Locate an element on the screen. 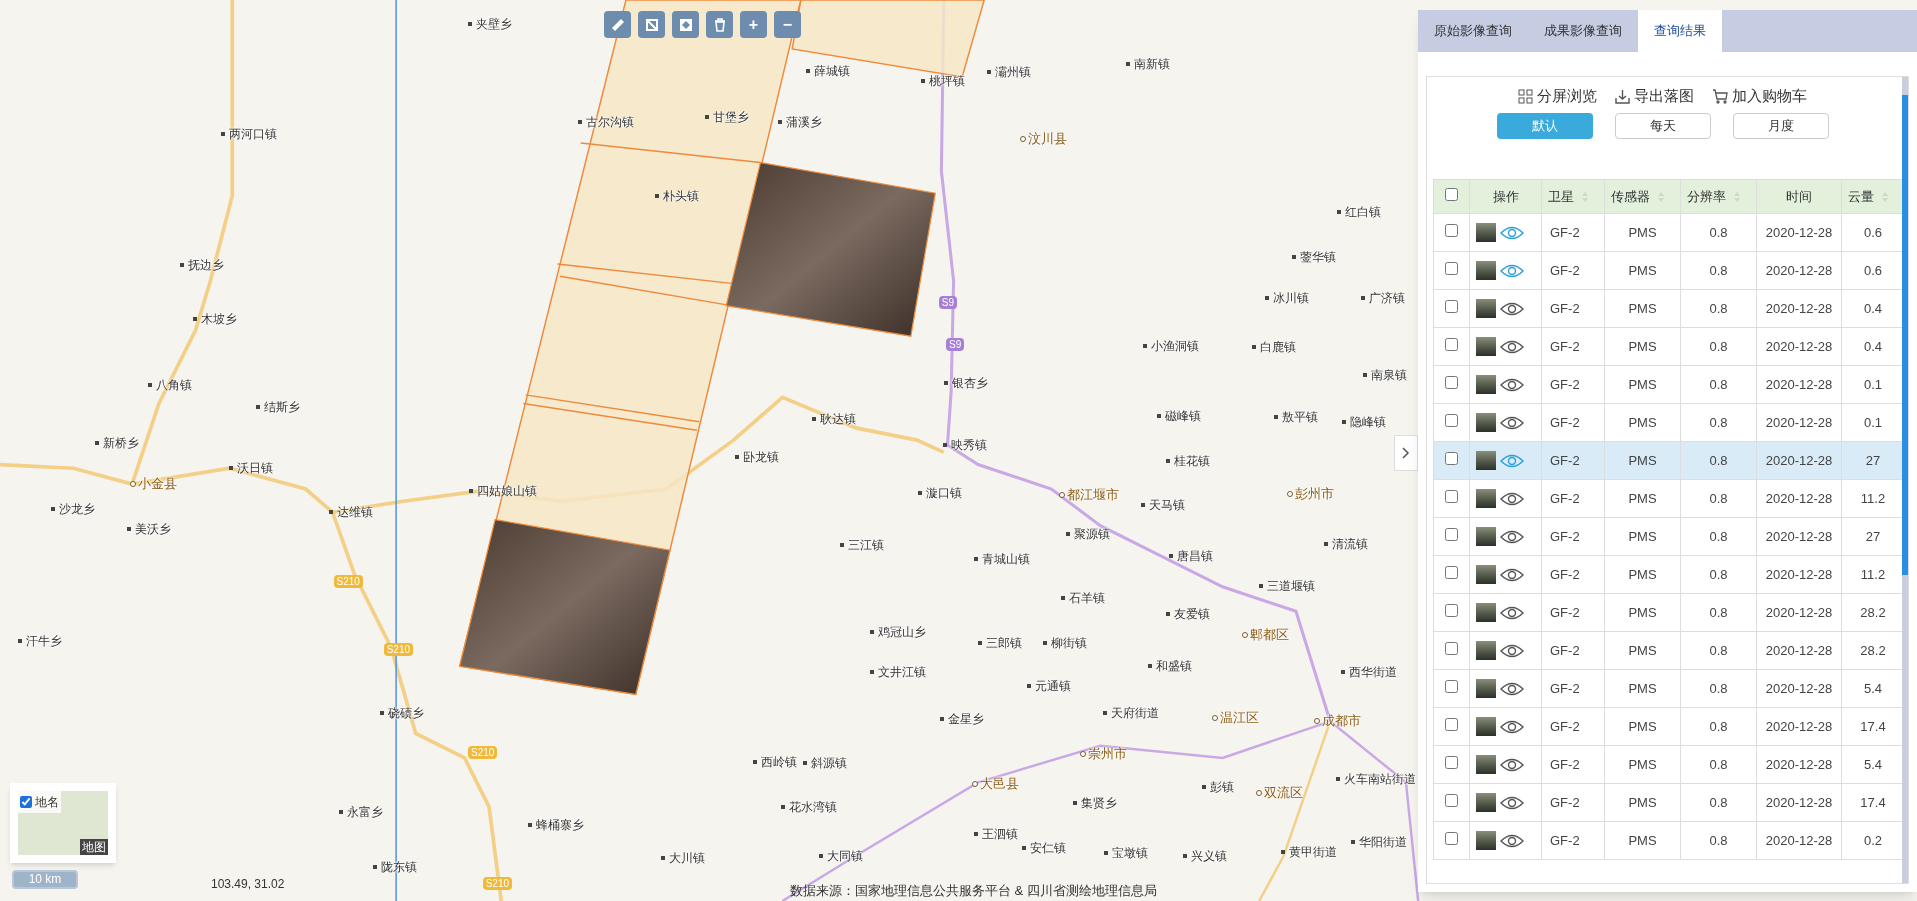 The image size is (1917, 901). panel-tab: 成果影像查询 is located at coordinates (1583, 31).